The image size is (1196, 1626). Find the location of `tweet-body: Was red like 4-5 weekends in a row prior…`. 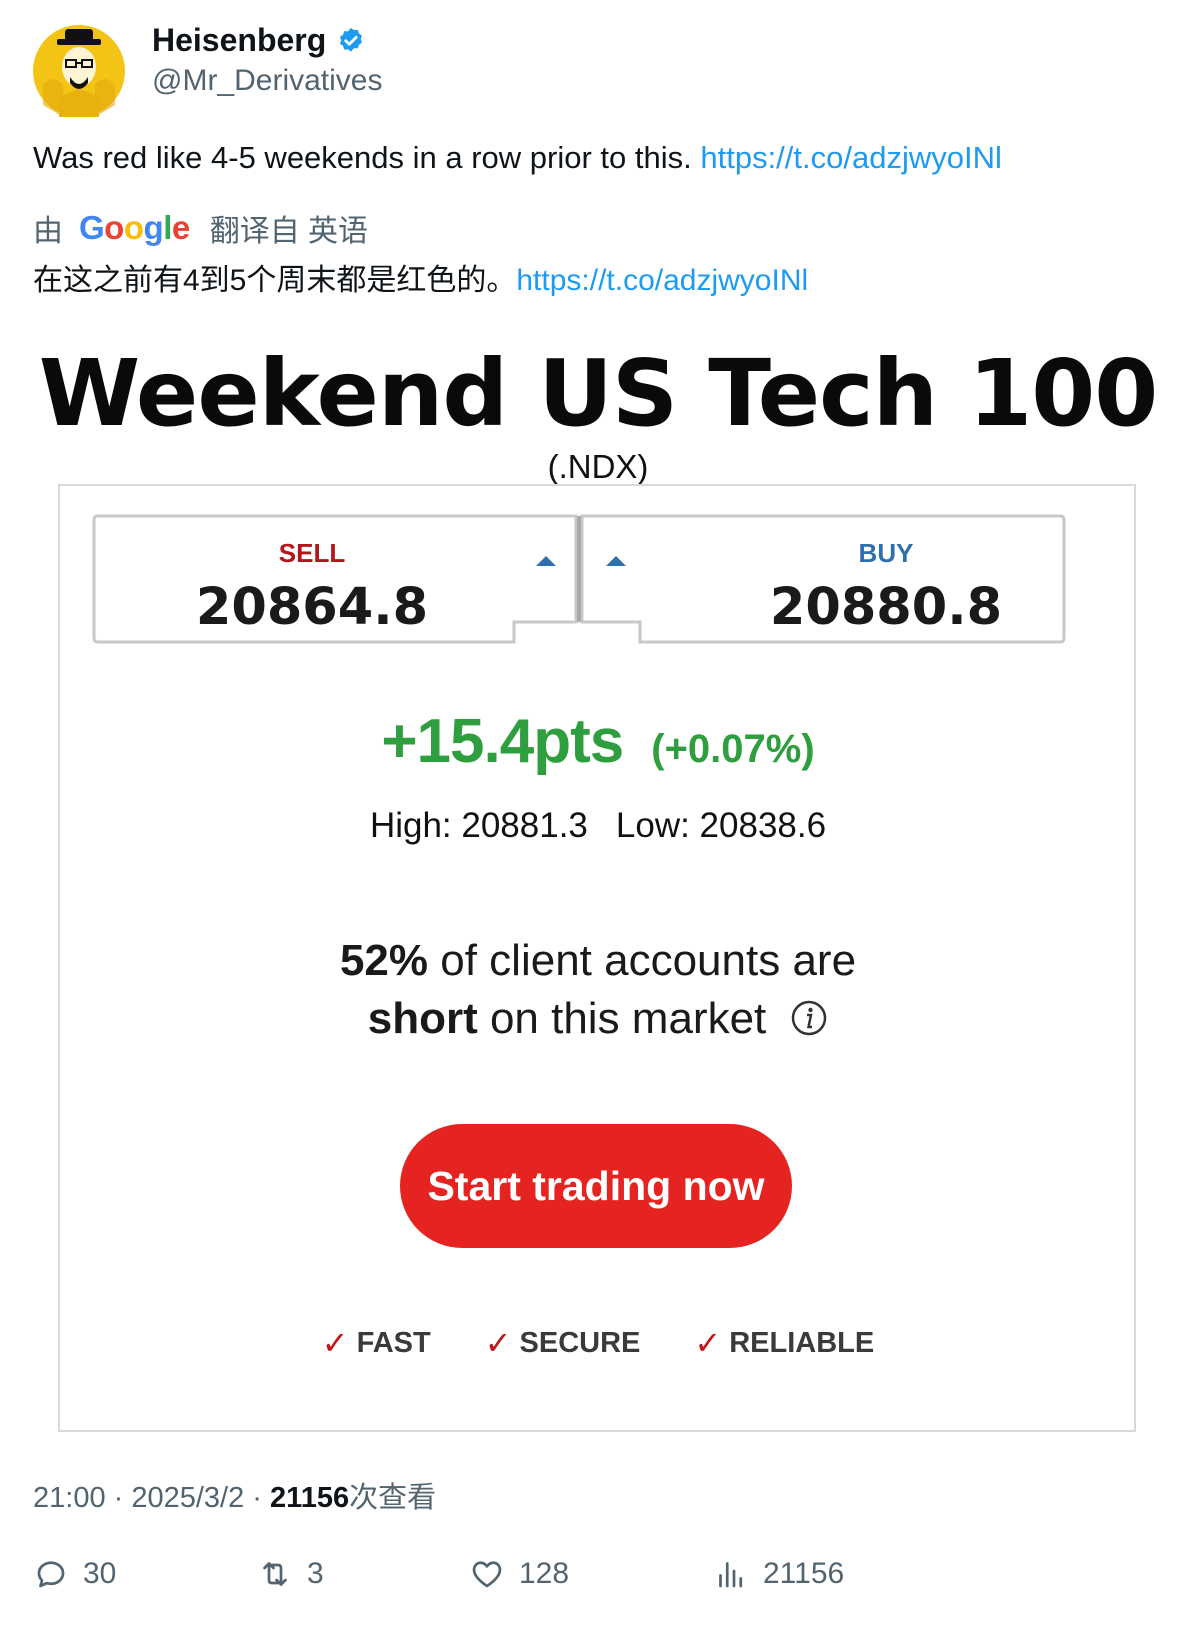

tweet-body: Was red like 4-5 weekends in a row prior… is located at coordinates (367, 157).